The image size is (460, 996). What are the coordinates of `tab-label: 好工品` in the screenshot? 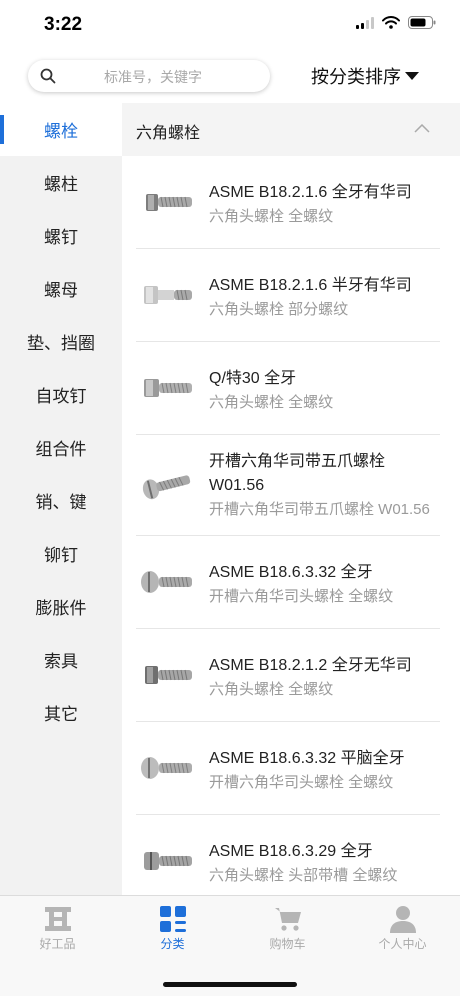 It's located at (57, 944).